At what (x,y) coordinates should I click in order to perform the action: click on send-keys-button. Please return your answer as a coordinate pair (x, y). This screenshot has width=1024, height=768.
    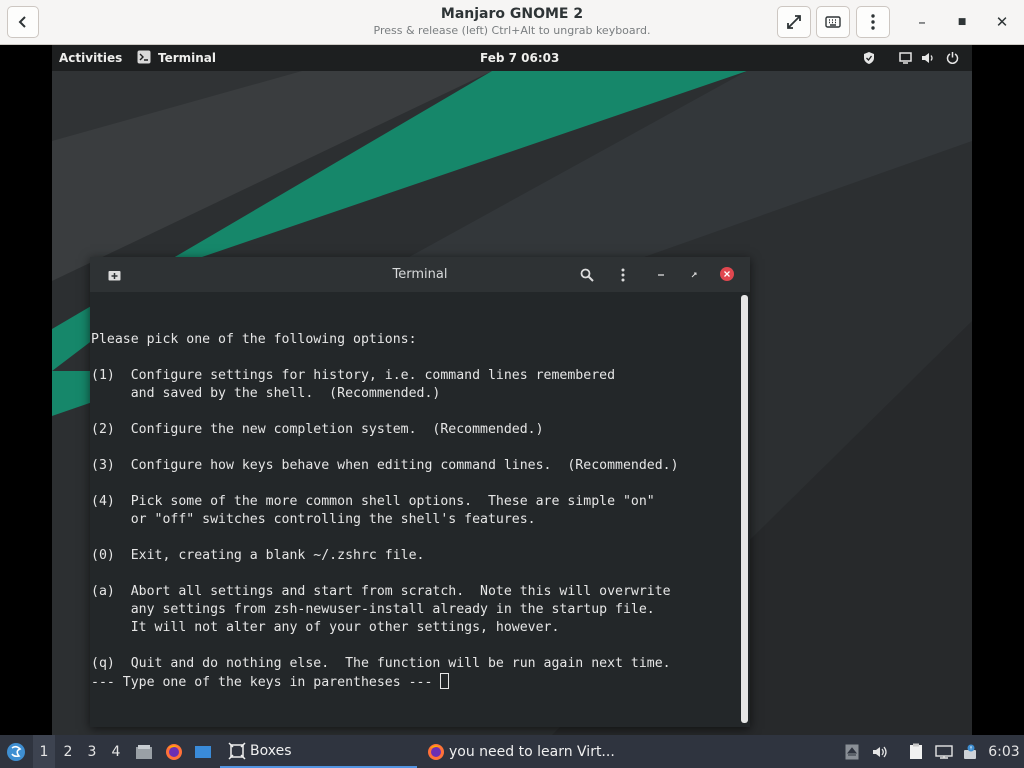
    Looking at the image, I should click on (833, 22).